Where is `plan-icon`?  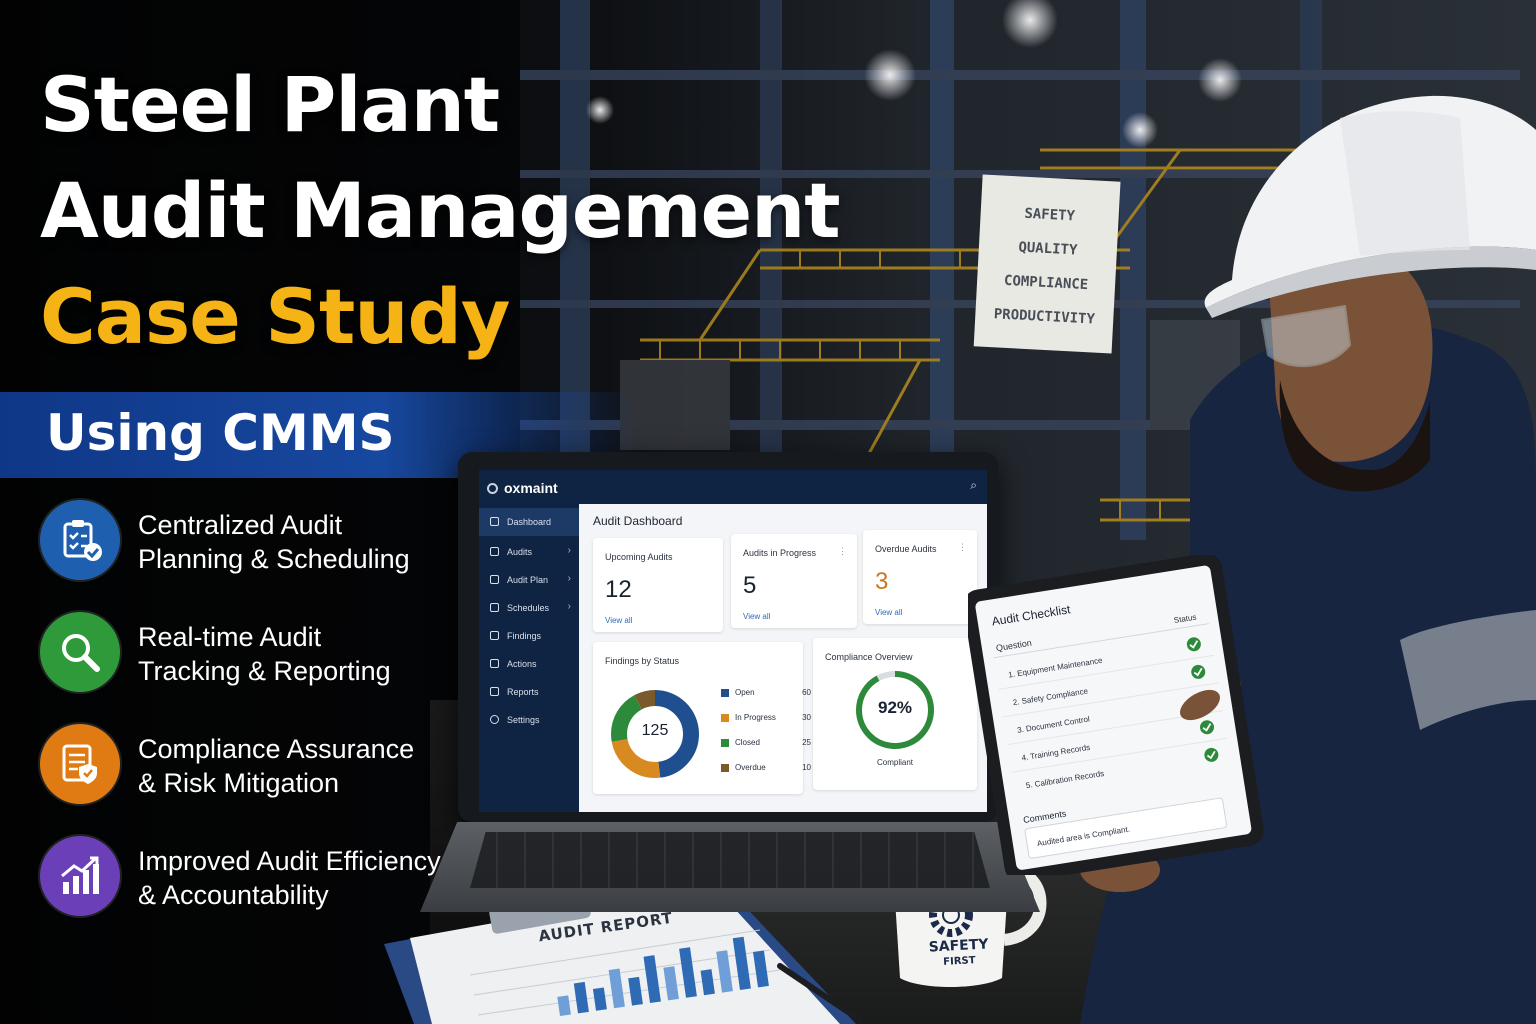 plan-icon is located at coordinates (494, 579).